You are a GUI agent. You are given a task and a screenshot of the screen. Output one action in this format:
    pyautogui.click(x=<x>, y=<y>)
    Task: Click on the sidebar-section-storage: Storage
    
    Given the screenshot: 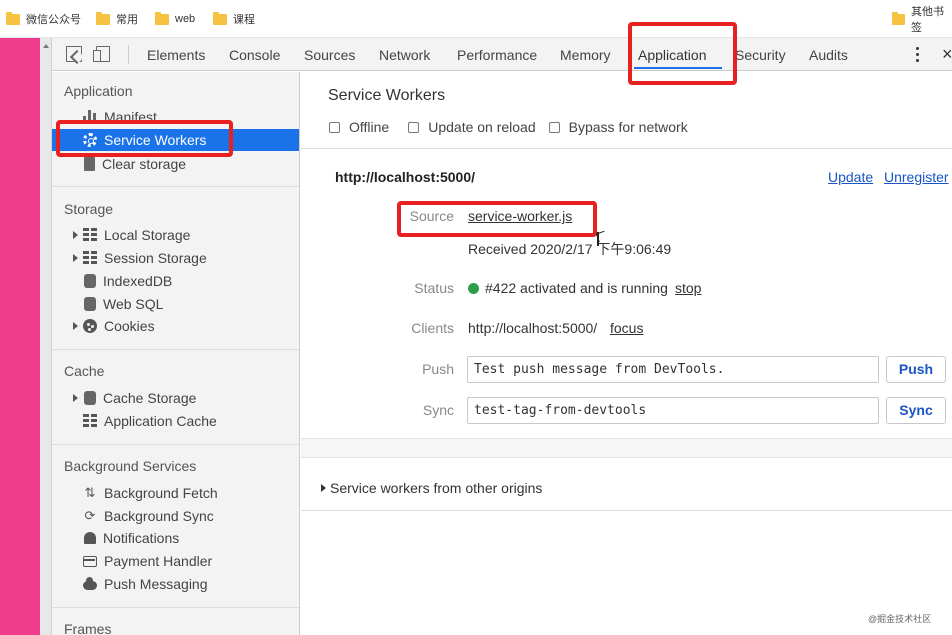 What is the action you would take?
    pyautogui.click(x=89, y=209)
    